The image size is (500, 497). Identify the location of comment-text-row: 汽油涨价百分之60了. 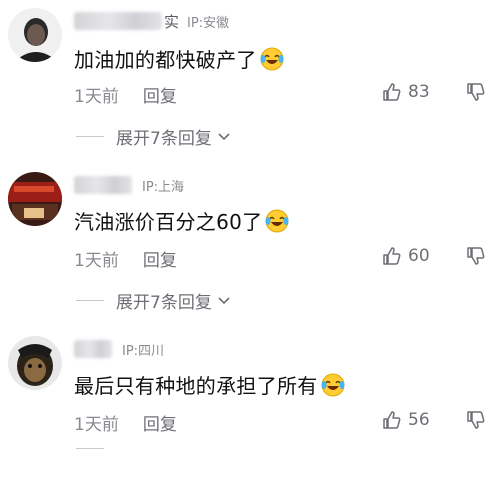
(182, 220).